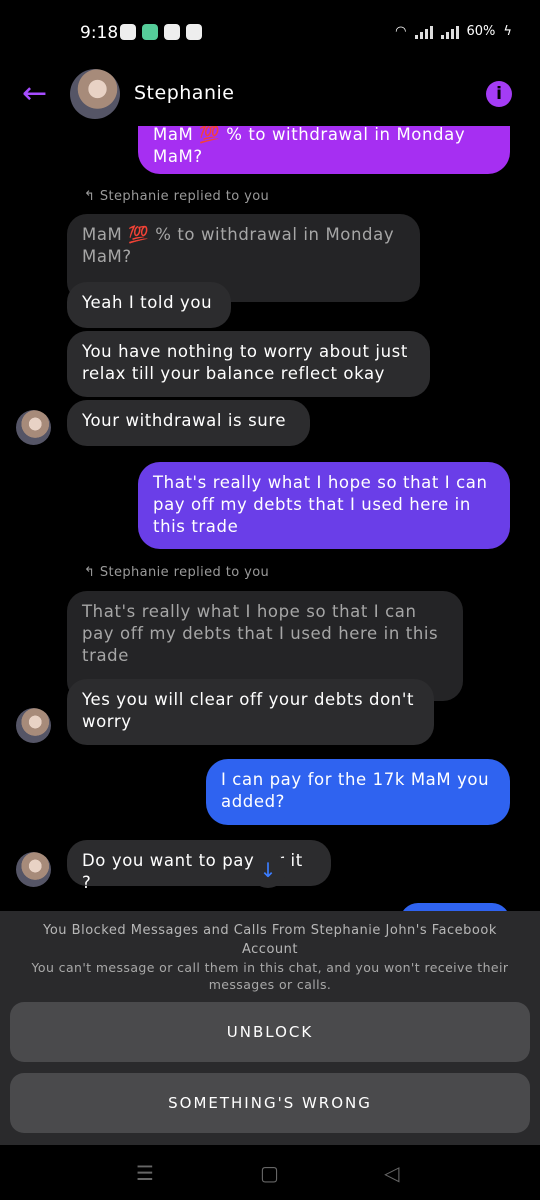  I want to click on messenger-icon, so click(128, 32).